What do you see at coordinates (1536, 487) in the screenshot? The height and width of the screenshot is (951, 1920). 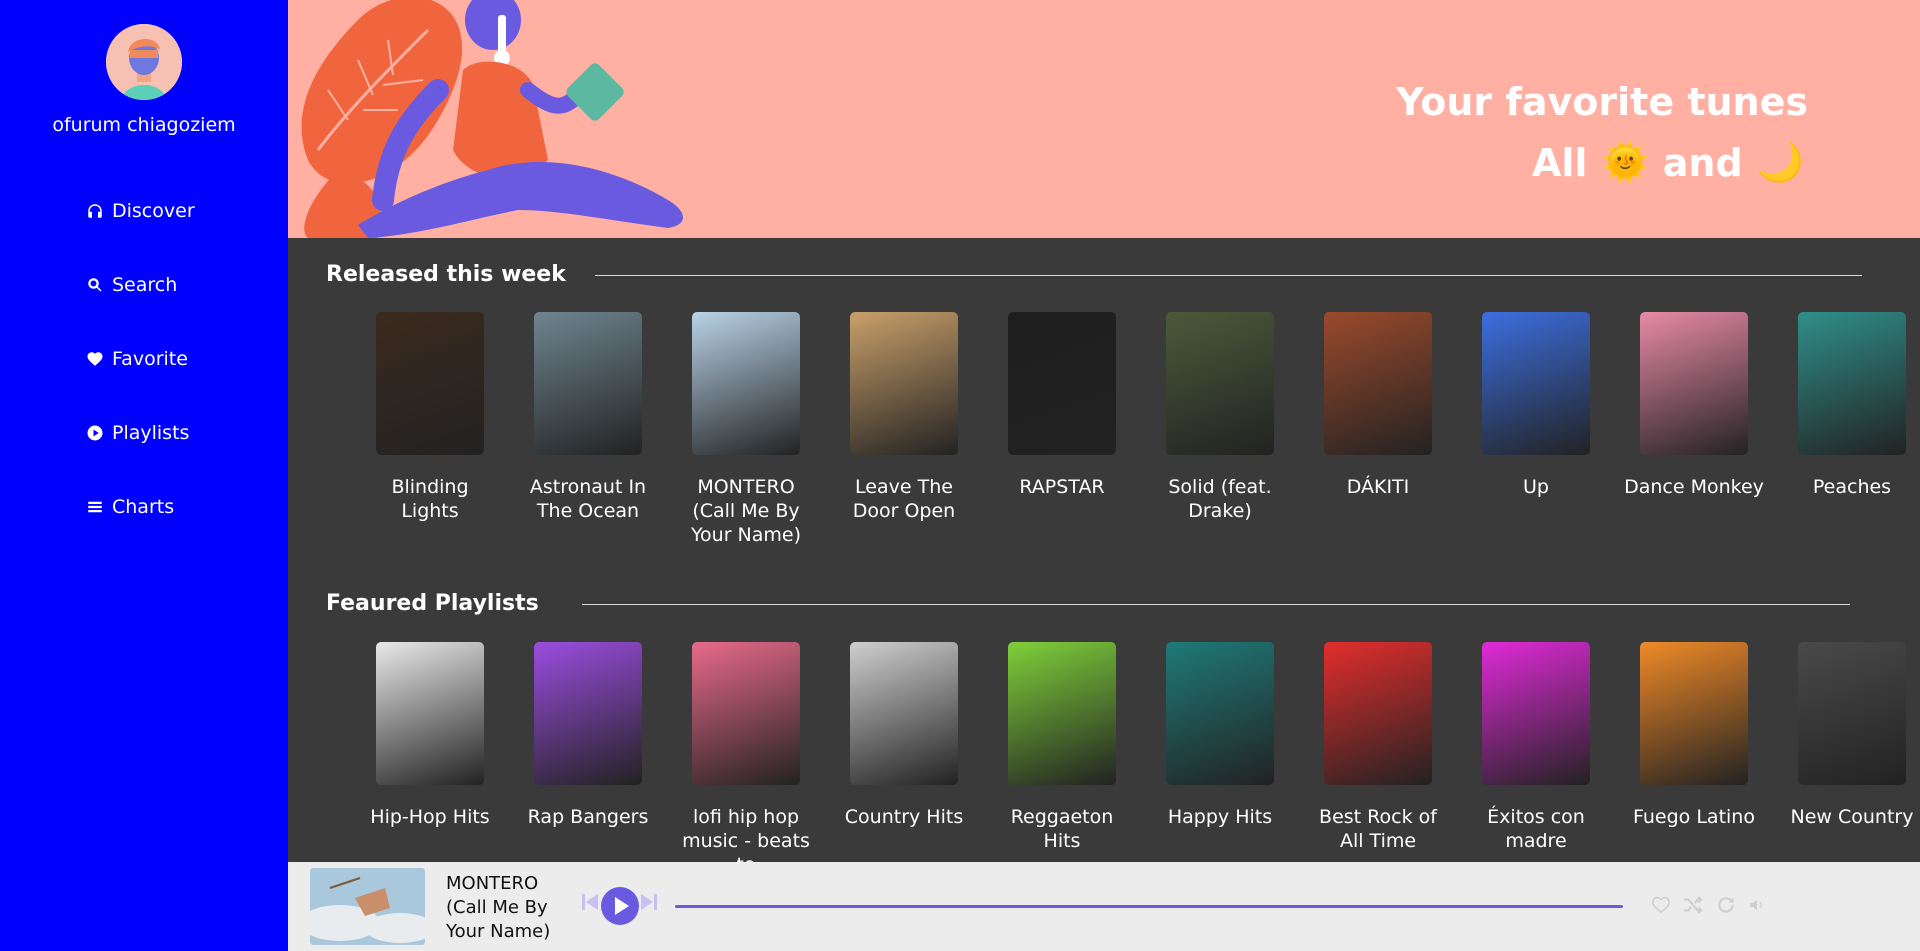 I see `card-title: Up` at bounding box center [1536, 487].